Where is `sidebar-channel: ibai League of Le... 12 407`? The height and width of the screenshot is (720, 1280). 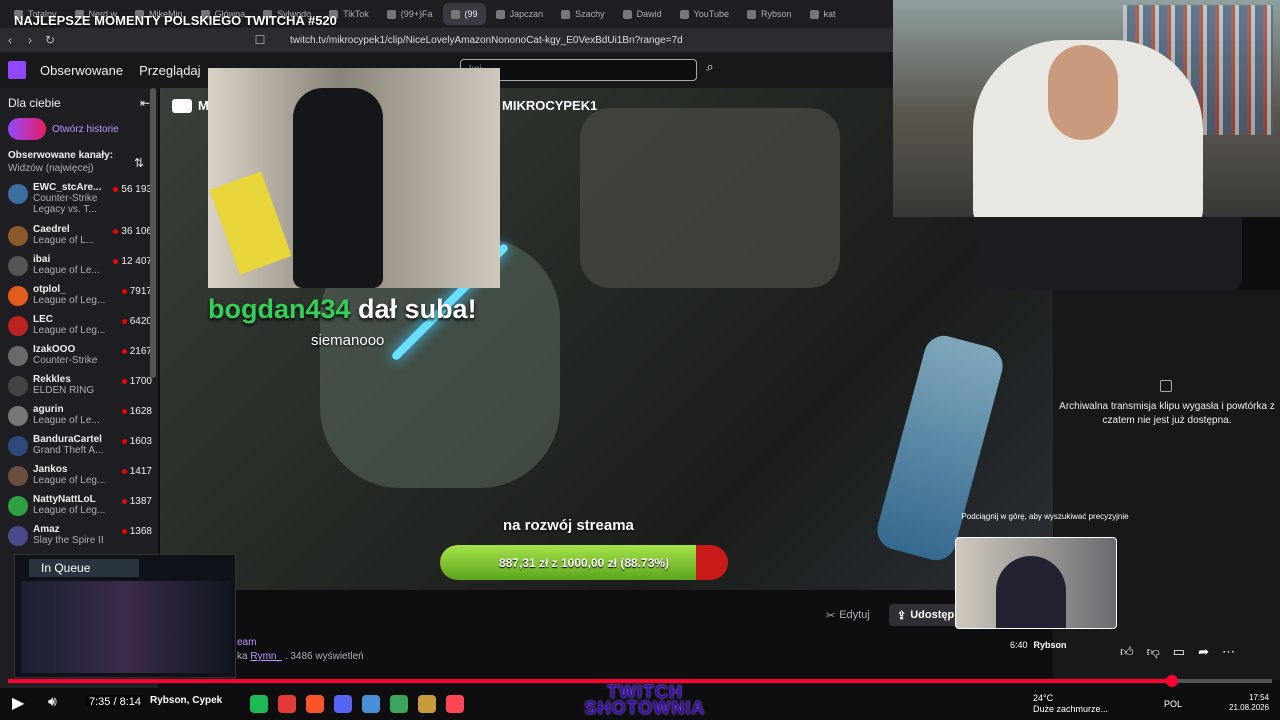
sidebar-channel: ibai League of Le... 12 407 is located at coordinates (79, 269).